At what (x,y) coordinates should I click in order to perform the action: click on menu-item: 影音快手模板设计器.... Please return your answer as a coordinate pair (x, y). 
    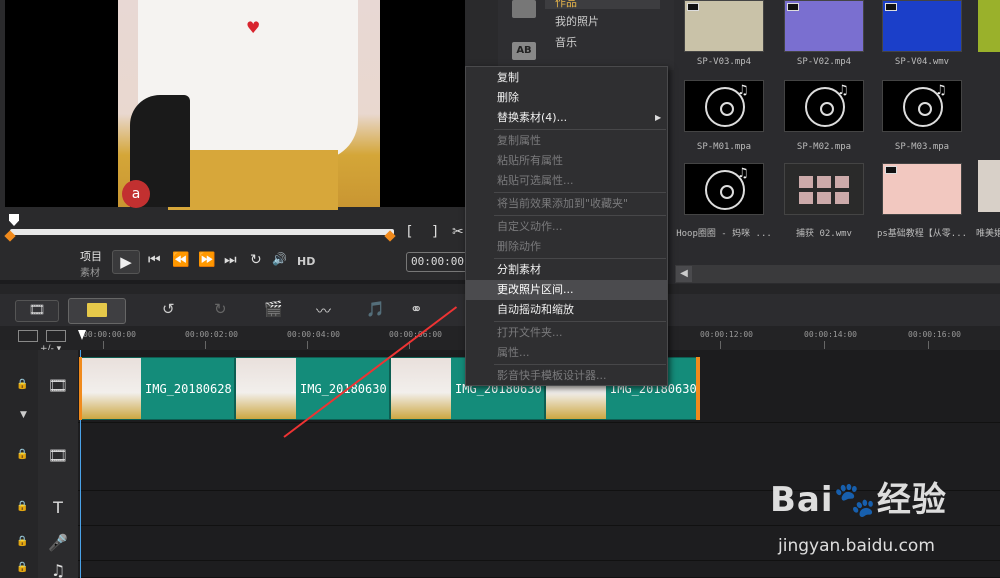
    Looking at the image, I should click on (552, 375).